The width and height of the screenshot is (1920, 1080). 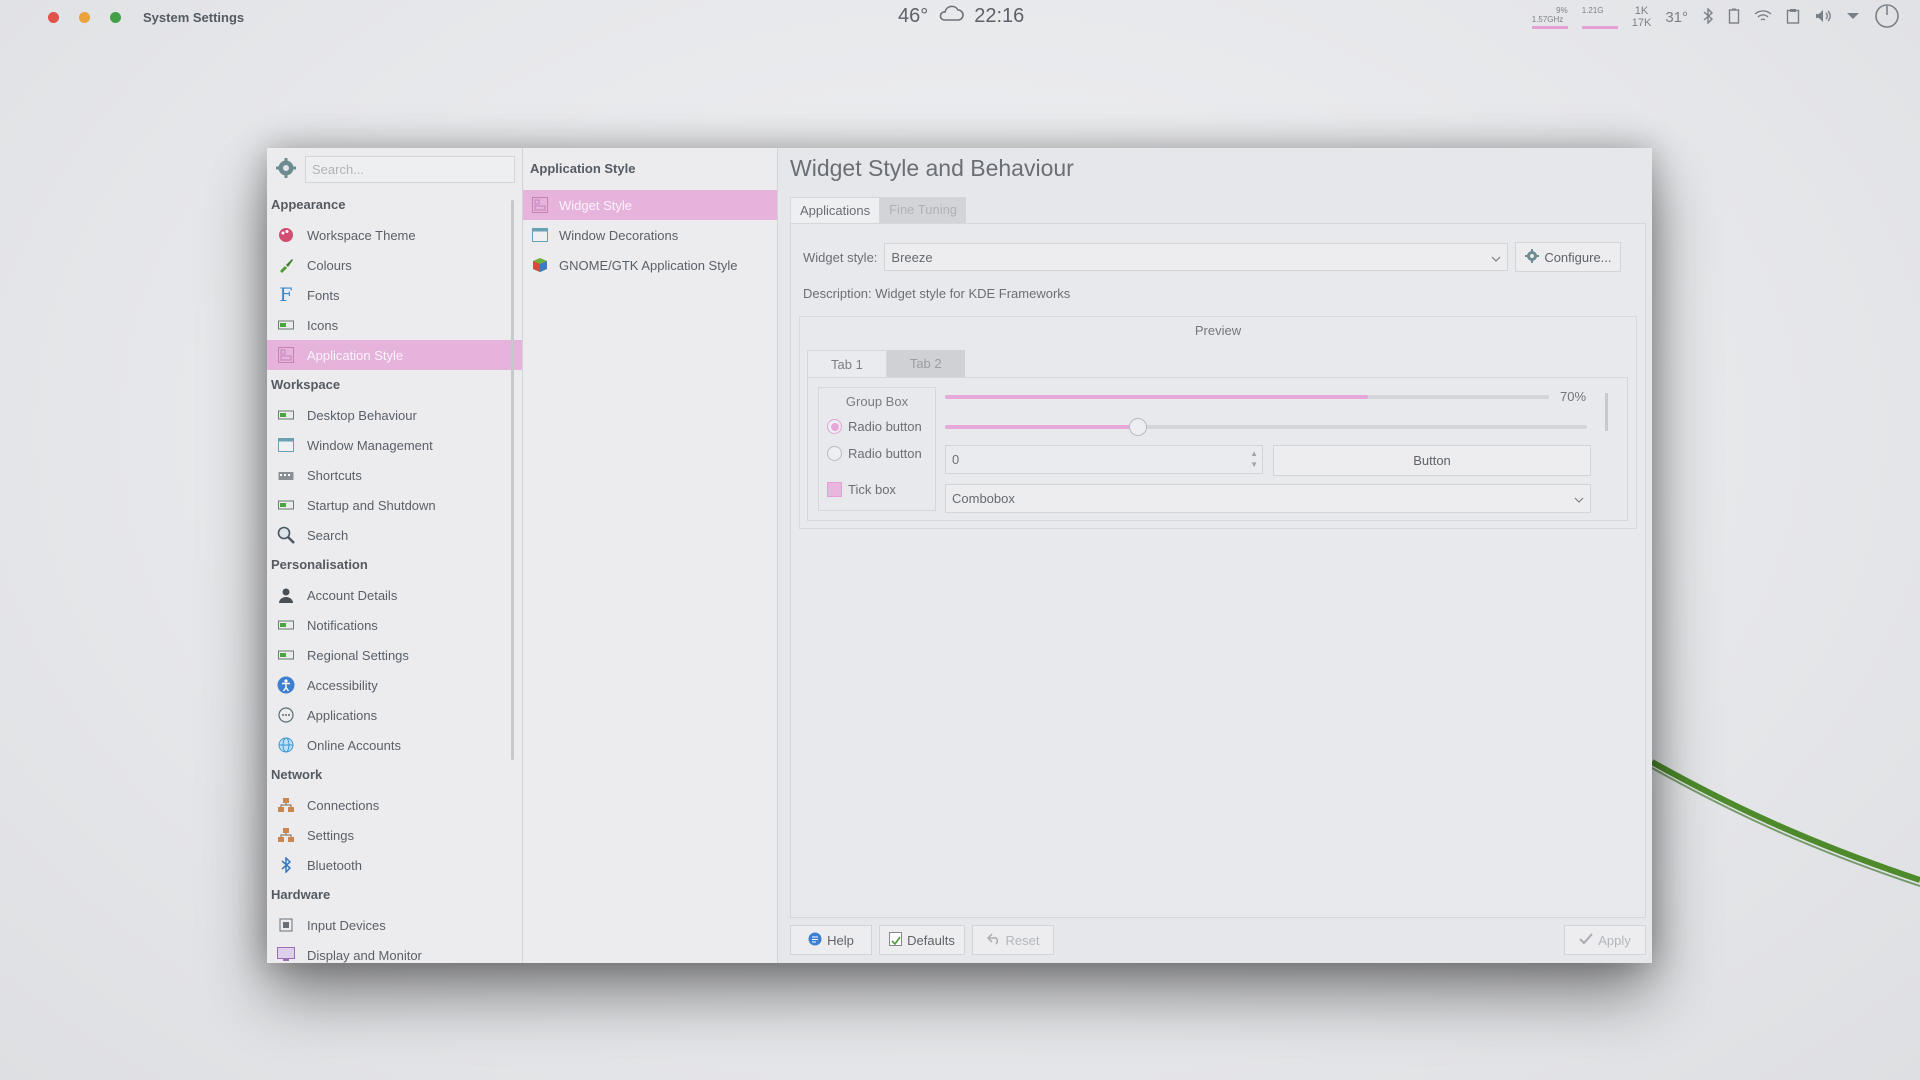 I want to click on spinbox-arrows-icon: ▲ ▼, so click(x=1254, y=459).